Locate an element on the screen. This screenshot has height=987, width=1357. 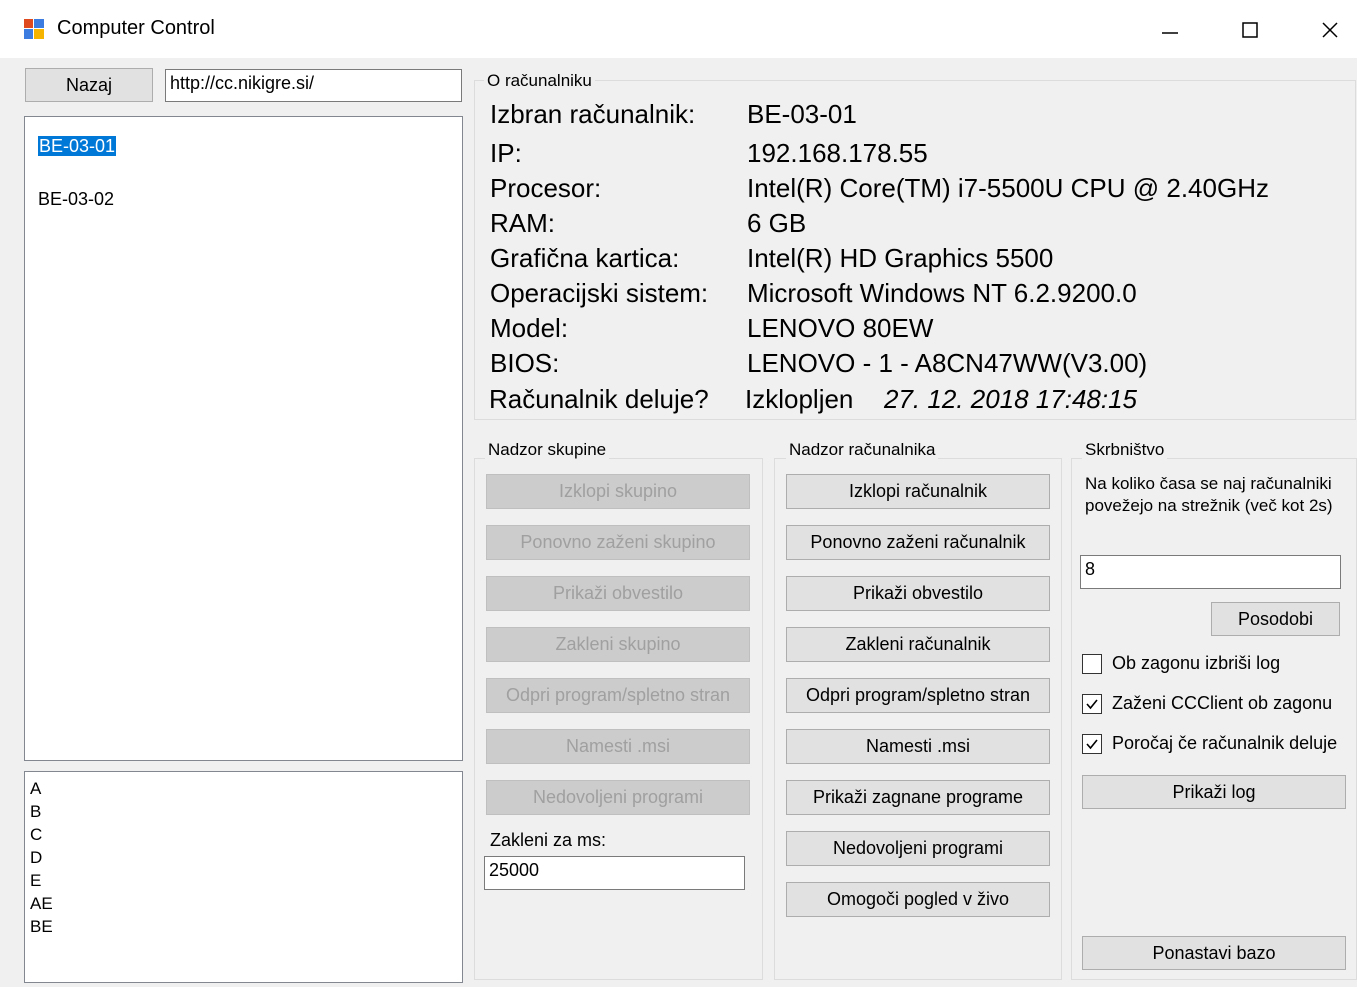
maximize-icon is located at coordinates (1250, 30).